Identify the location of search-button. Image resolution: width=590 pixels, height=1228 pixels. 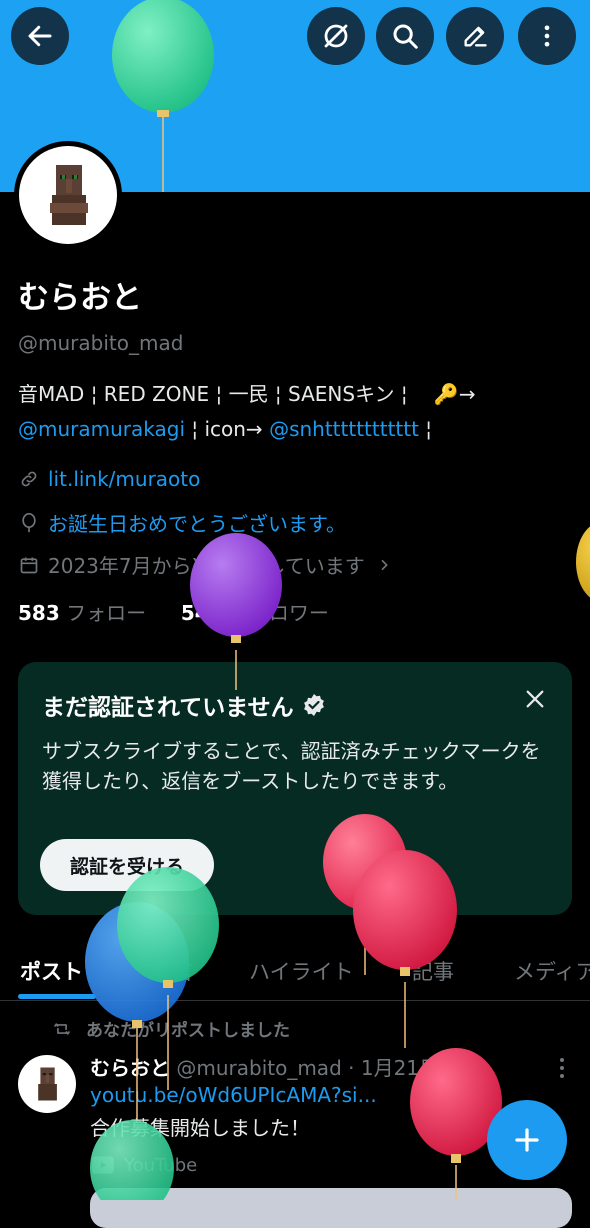
(405, 36).